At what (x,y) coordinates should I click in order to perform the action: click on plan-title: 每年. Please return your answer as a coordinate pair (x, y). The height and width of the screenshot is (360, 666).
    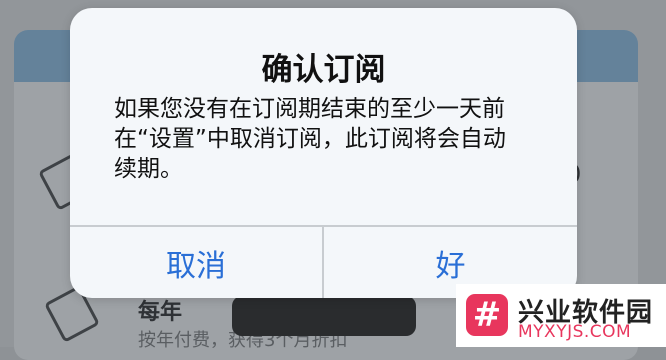
    Looking at the image, I should click on (160, 312).